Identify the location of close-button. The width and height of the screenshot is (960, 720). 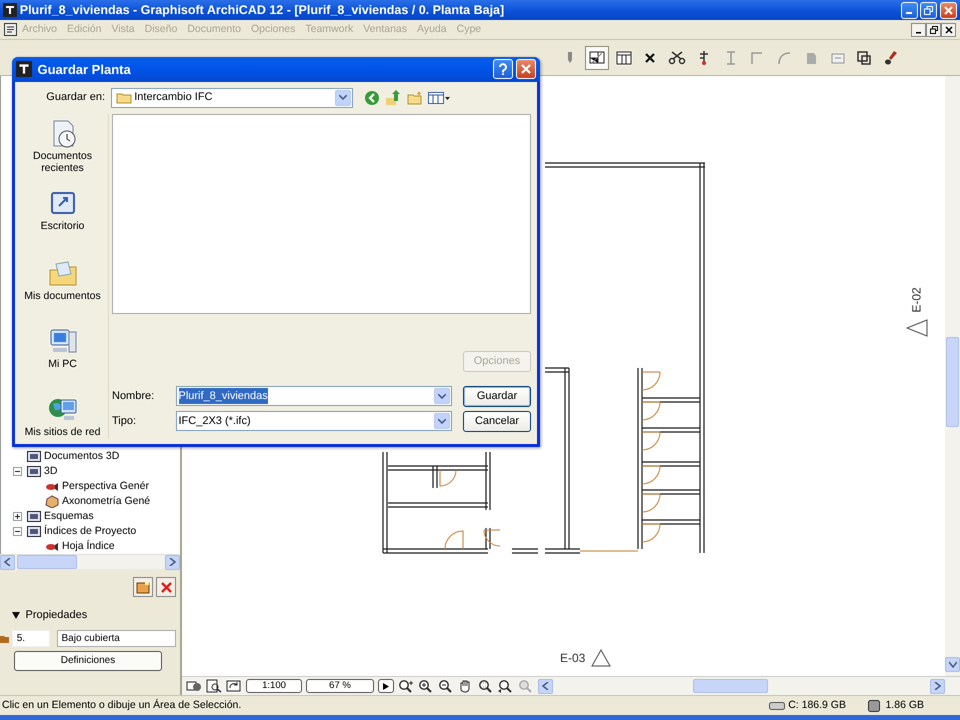
(948, 29).